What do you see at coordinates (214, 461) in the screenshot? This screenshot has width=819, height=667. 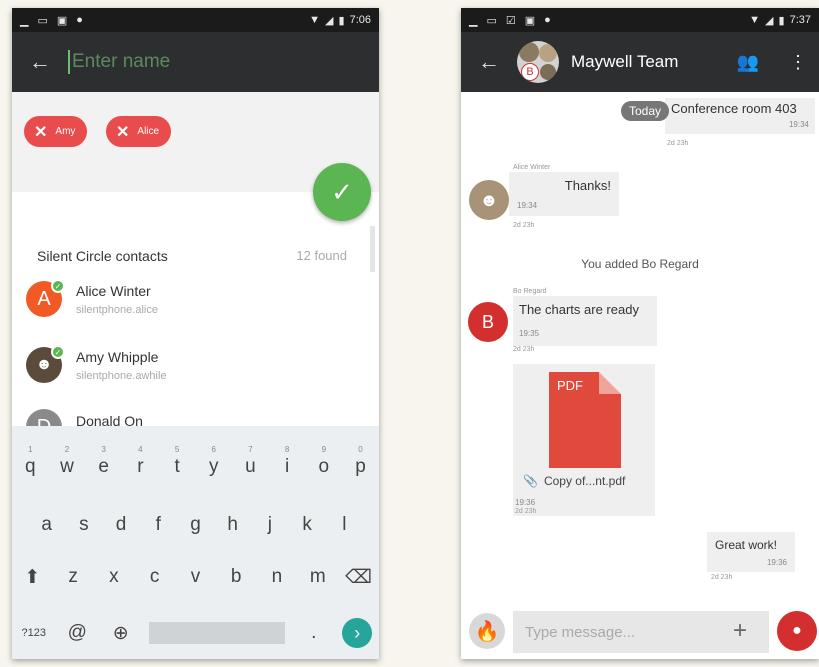 I see `key-y: 6y` at bounding box center [214, 461].